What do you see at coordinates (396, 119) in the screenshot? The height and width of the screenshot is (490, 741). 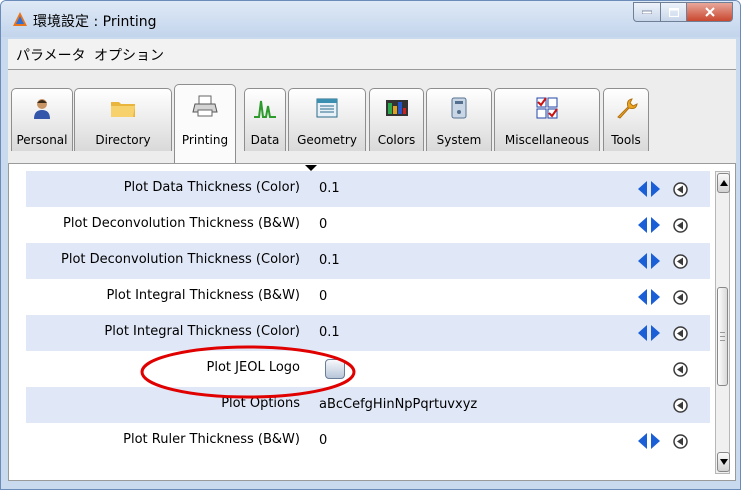 I see `tab-colors: Colors` at bounding box center [396, 119].